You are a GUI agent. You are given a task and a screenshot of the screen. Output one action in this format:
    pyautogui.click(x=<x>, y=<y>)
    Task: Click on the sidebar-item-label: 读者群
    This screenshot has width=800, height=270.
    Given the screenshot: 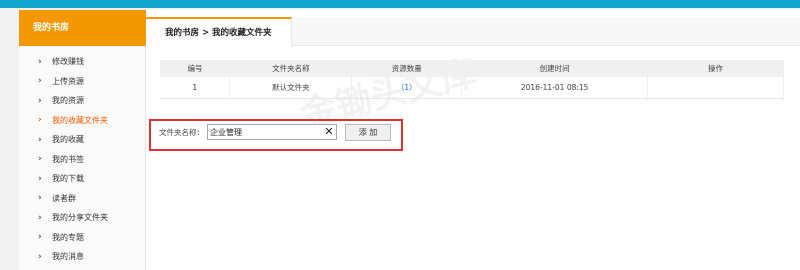 What is the action you would take?
    pyautogui.click(x=64, y=198)
    